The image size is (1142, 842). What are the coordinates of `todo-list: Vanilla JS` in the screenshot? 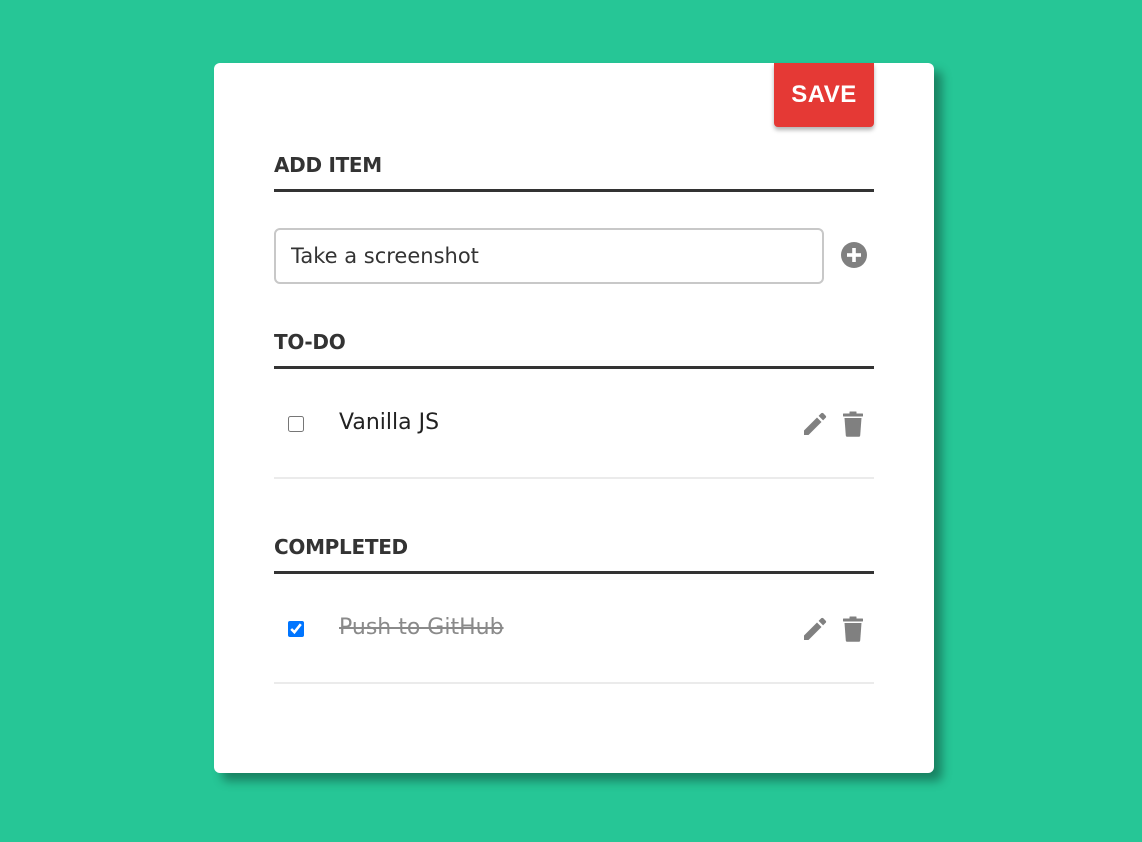 It's located at (574, 426).